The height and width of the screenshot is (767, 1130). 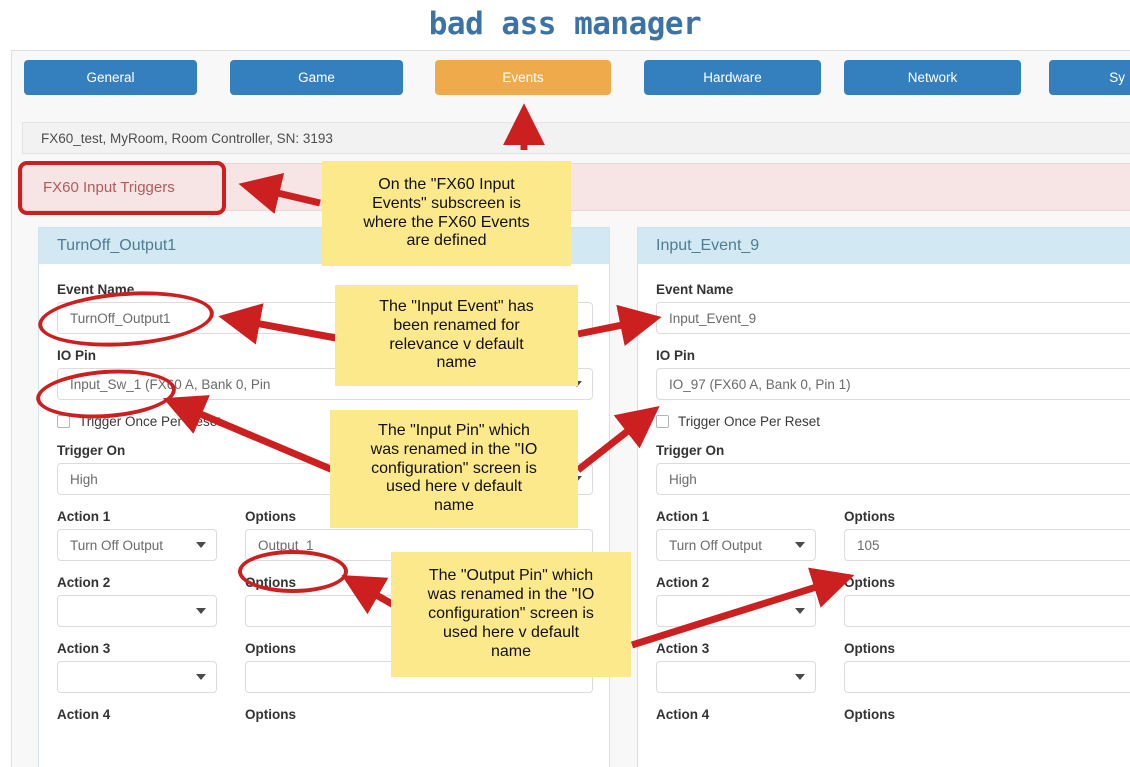 I want to click on event-name-input: Input_Event_9, so click(x=893, y=318).